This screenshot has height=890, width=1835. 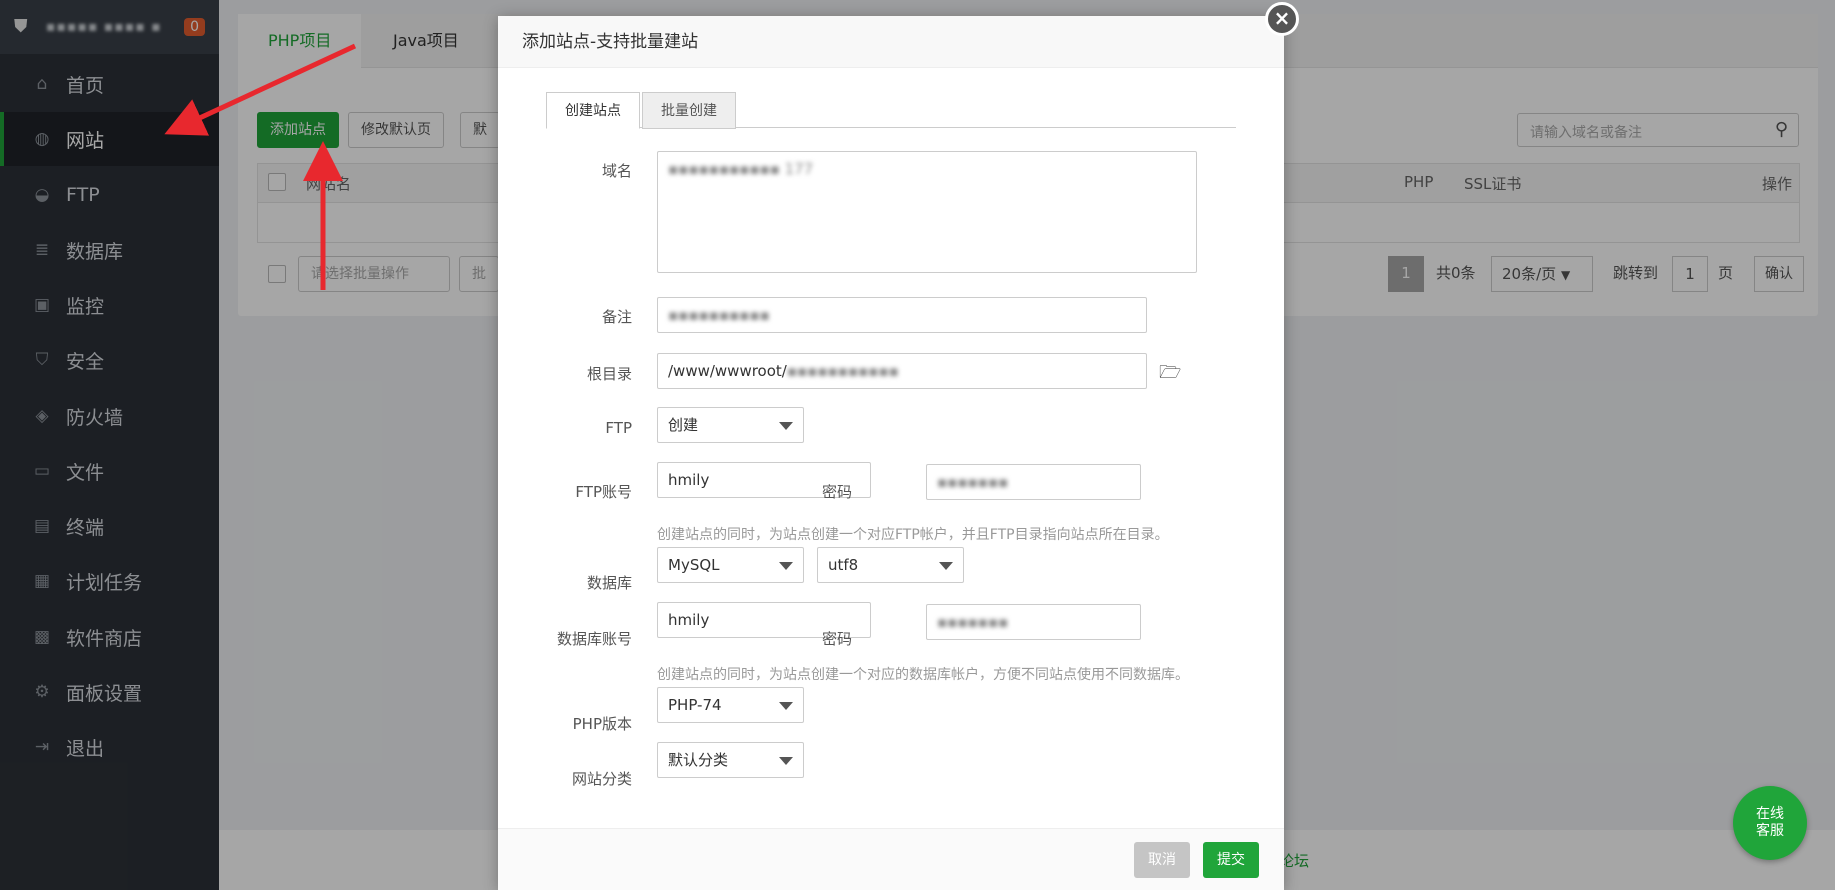 I want to click on annotation-arrows, so click(x=260, y=166).